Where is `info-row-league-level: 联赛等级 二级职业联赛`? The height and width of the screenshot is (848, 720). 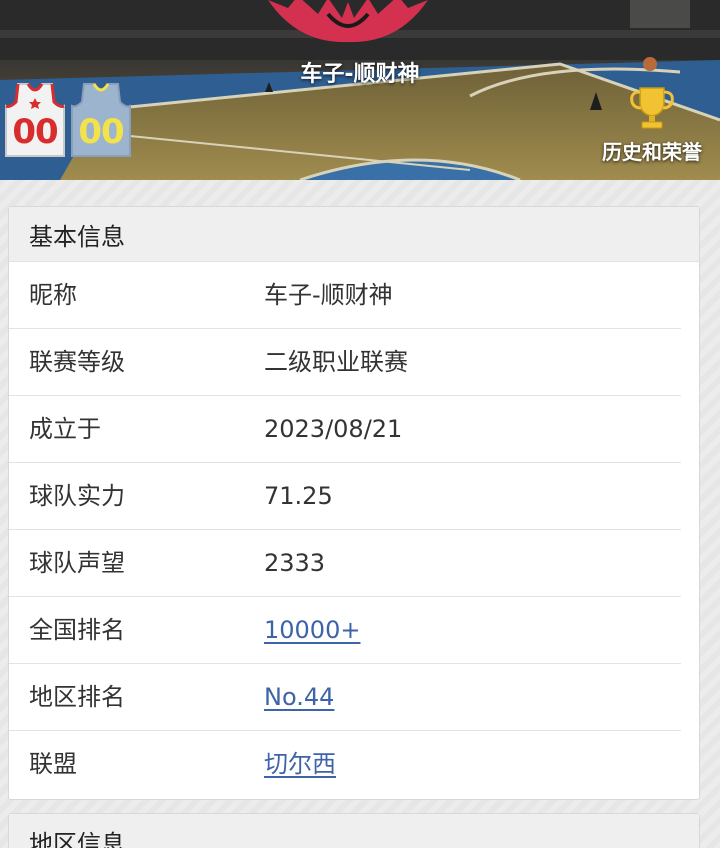 info-row-league-level: 联赛等级 二级职业联赛 is located at coordinates (345, 362).